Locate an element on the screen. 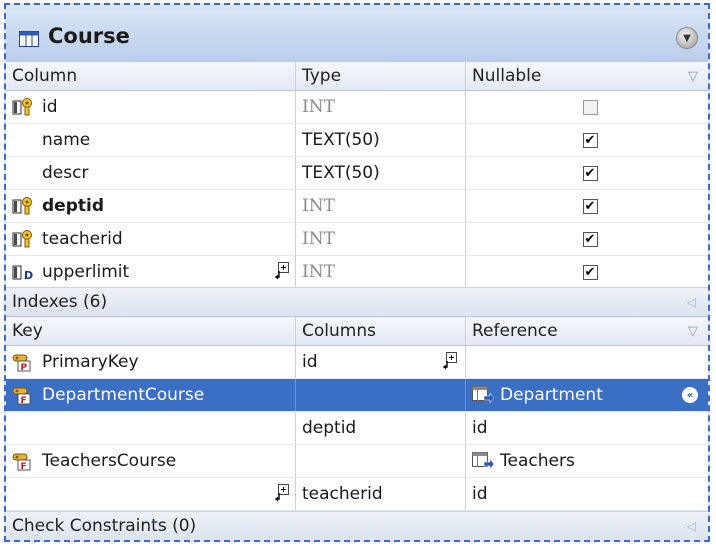 The width and height of the screenshot is (716, 546). collapse-button: ▼ is located at coordinates (687, 38).